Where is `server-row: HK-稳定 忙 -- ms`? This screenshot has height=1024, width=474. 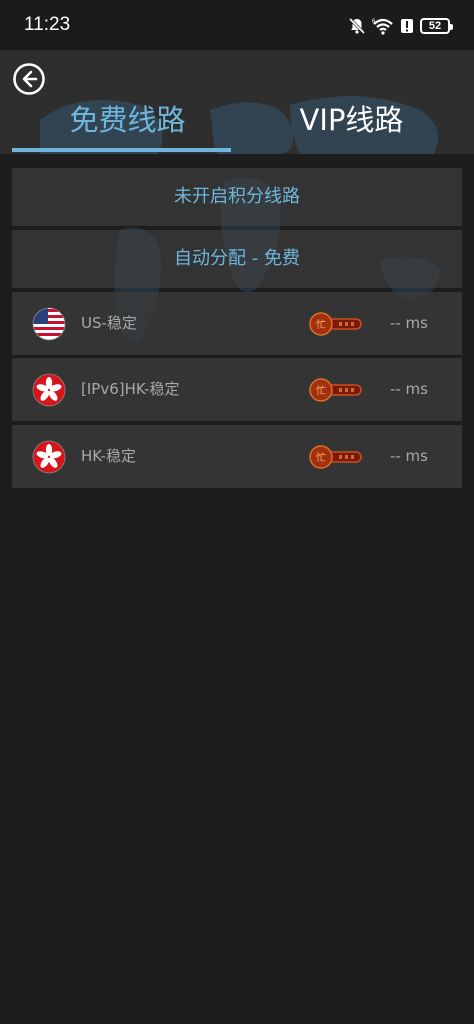
server-row: HK-稳定 忙 -- ms is located at coordinates (237, 456).